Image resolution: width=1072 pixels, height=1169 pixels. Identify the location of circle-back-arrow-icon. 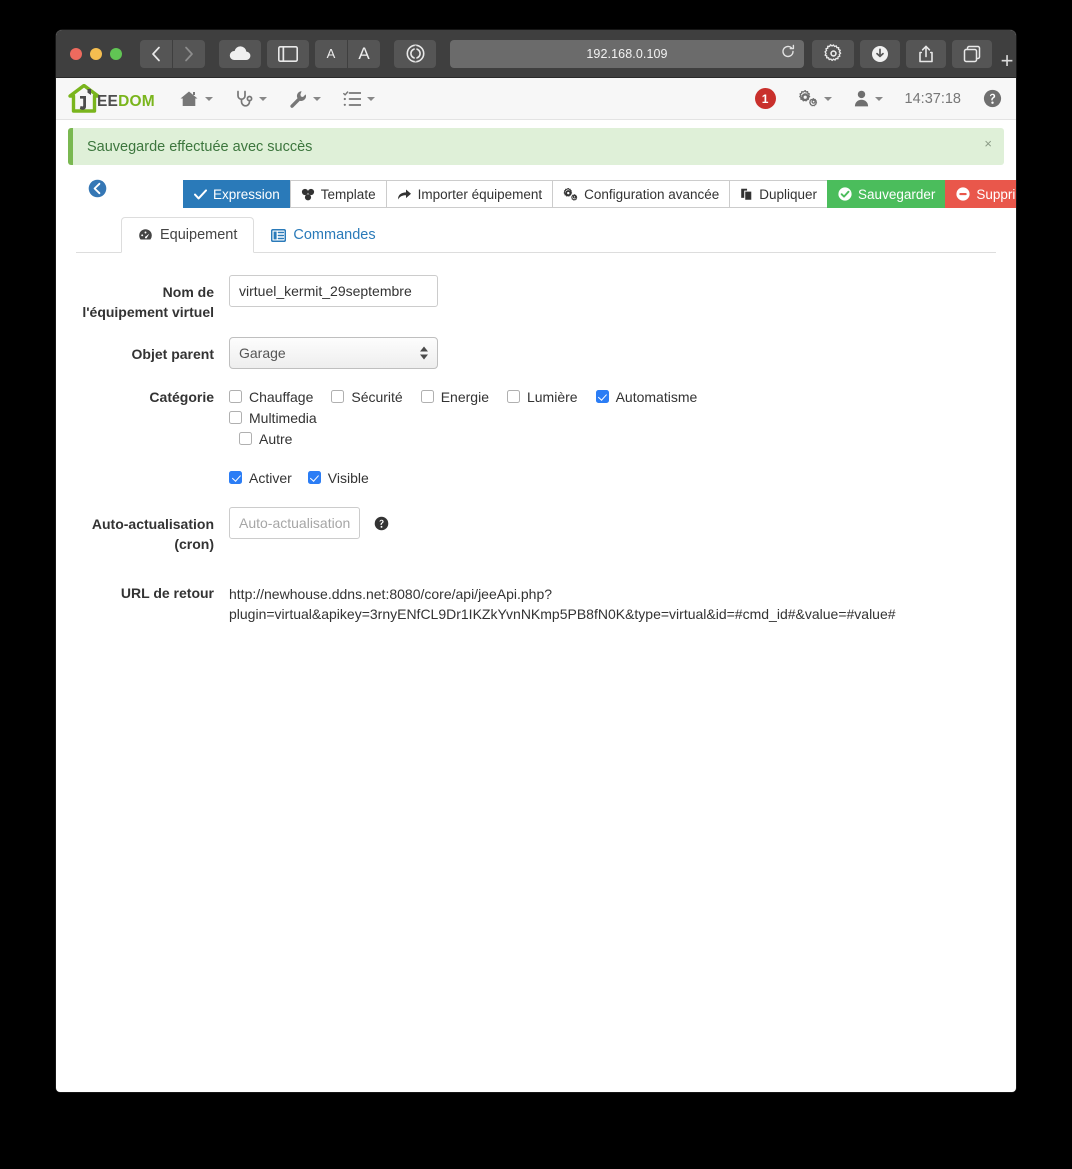
(97, 188).